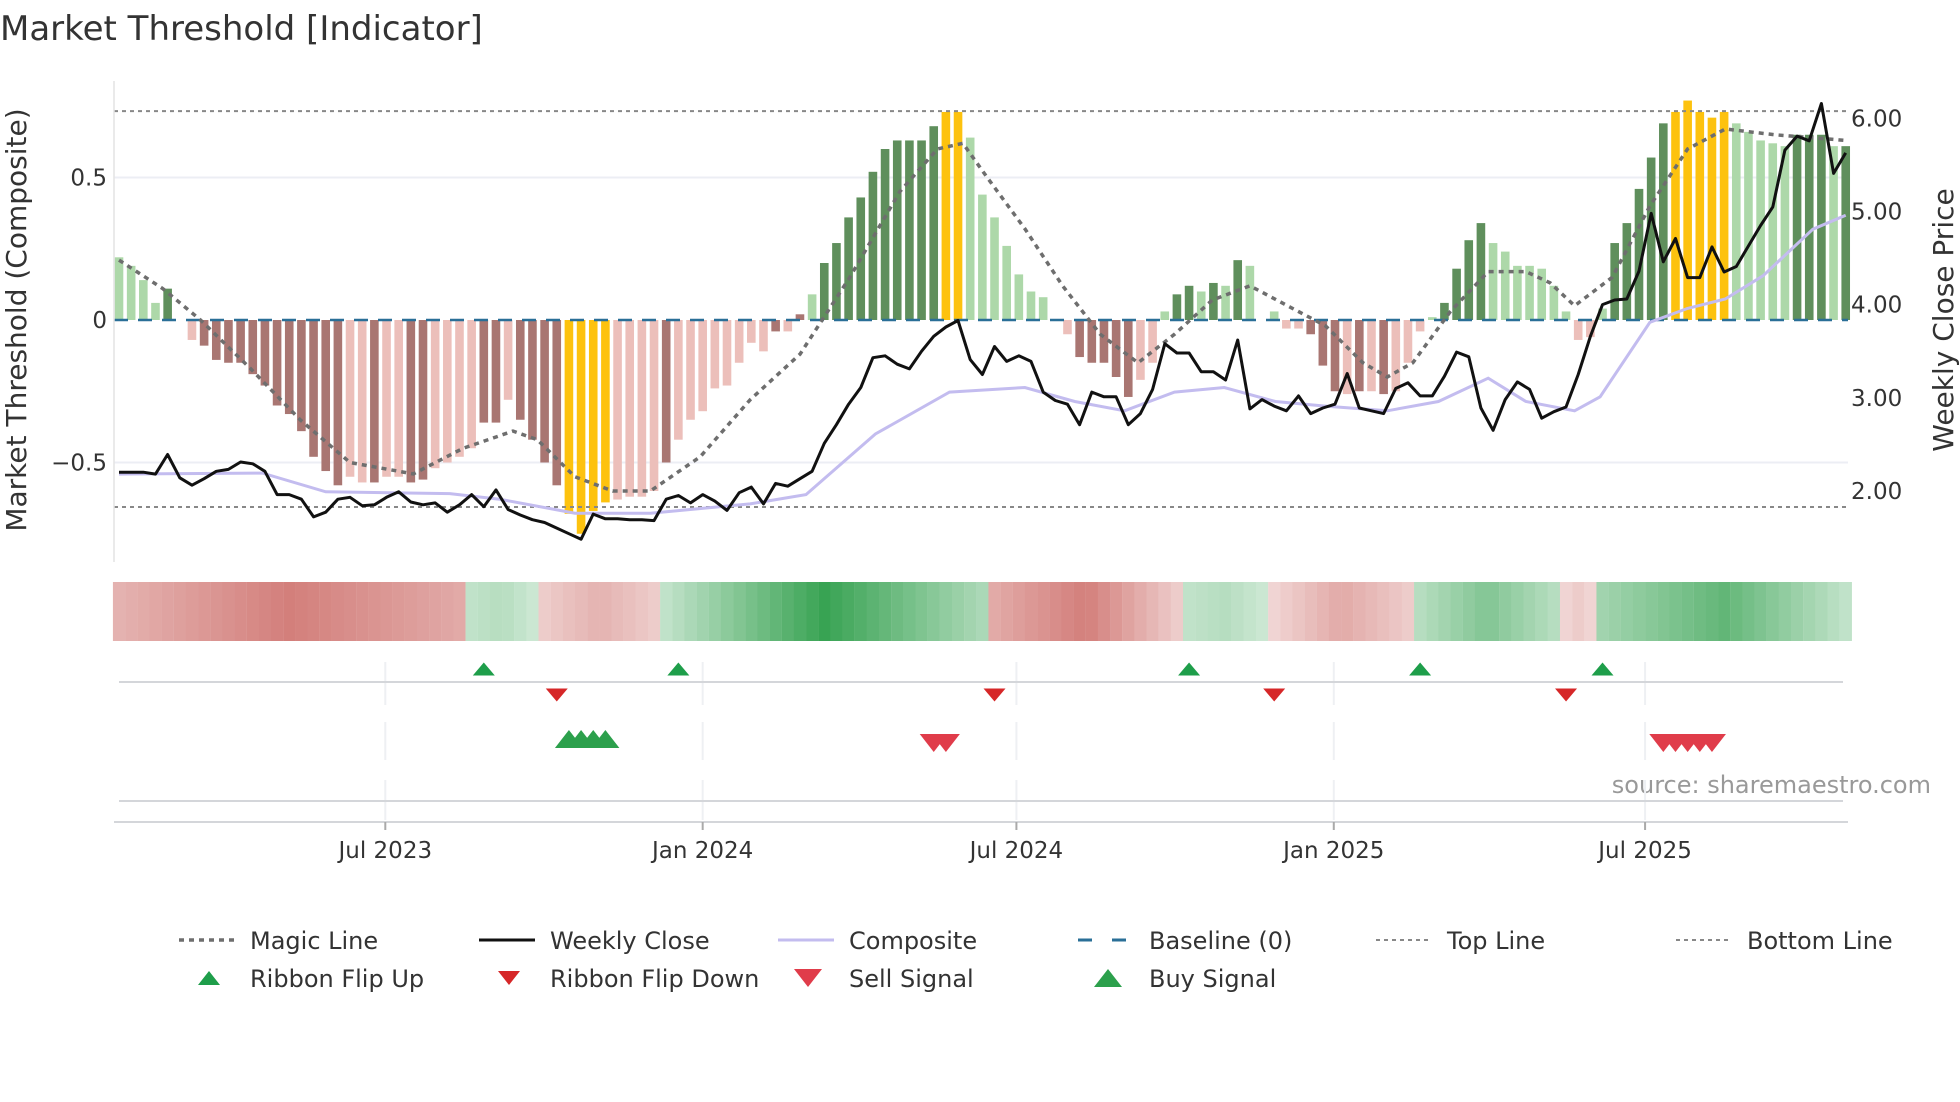 The image size is (1960, 1102). What do you see at coordinates (79, 464) in the screenshot?
I see `y-tick-label-left: −0.5` at bounding box center [79, 464].